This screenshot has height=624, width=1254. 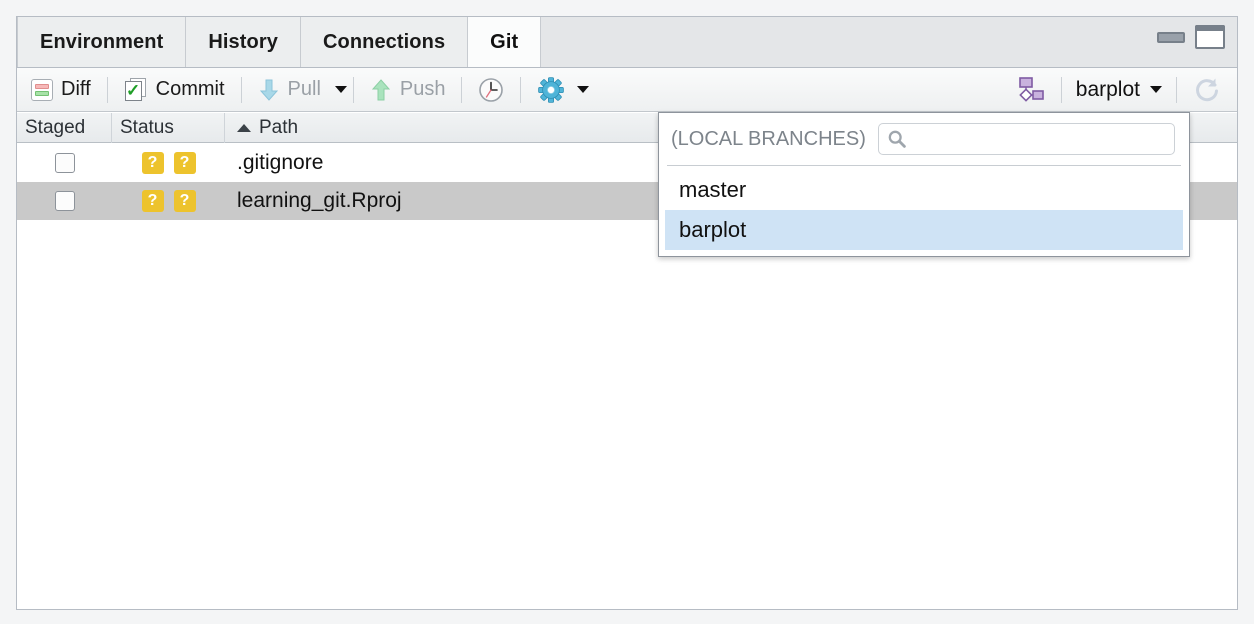 I want to click on tab-git: Git, so click(x=505, y=42).